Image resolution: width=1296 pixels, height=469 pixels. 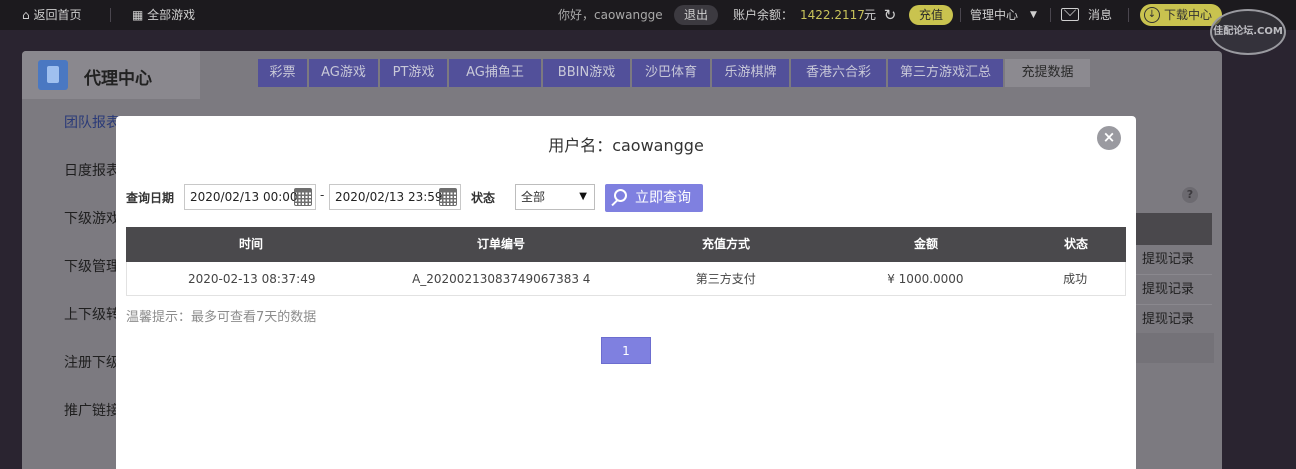 What do you see at coordinates (725, 279) in the screenshot?
I see `cell-method: 第三方支付` at bounding box center [725, 279].